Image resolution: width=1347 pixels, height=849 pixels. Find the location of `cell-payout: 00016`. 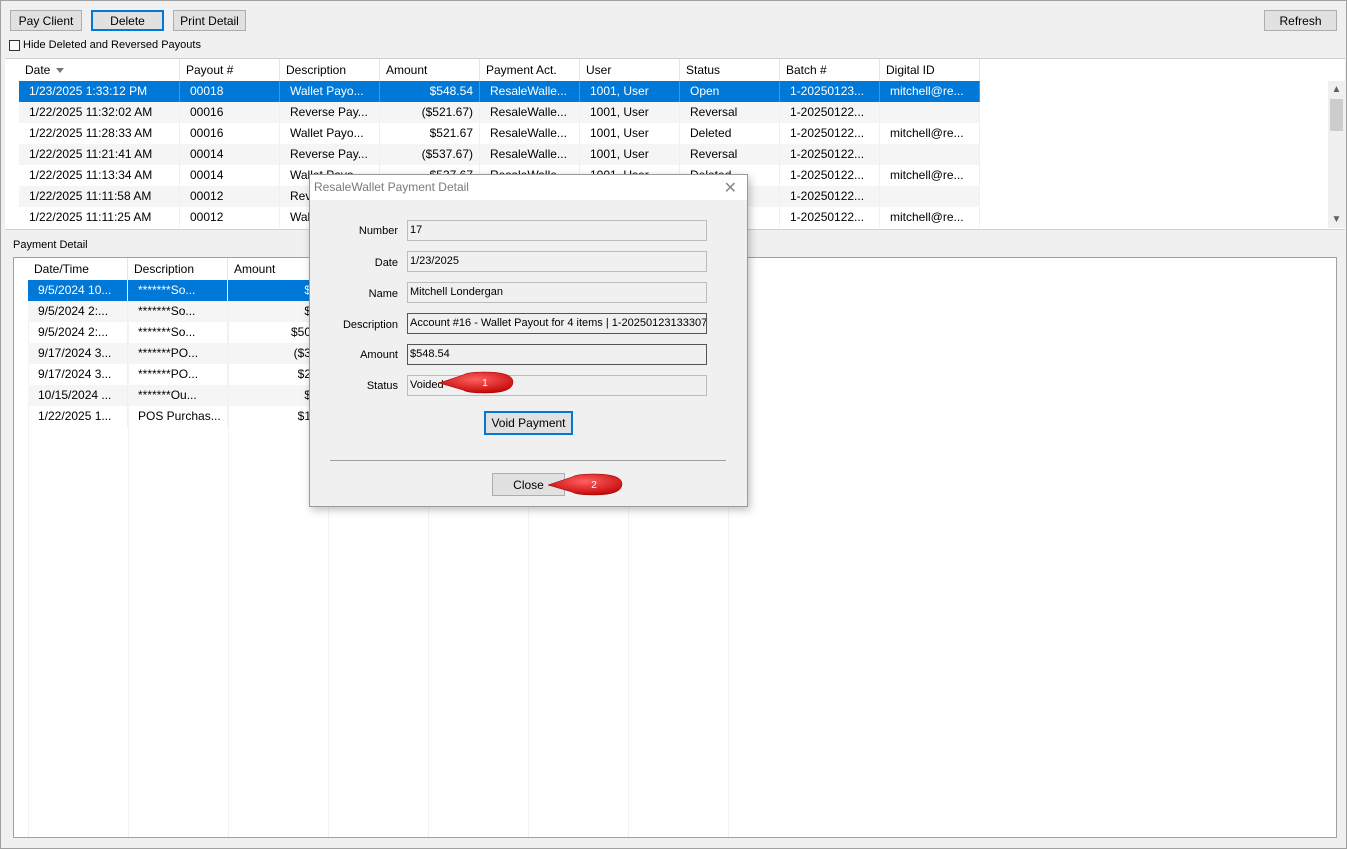

cell-payout: 00016 is located at coordinates (230, 133).